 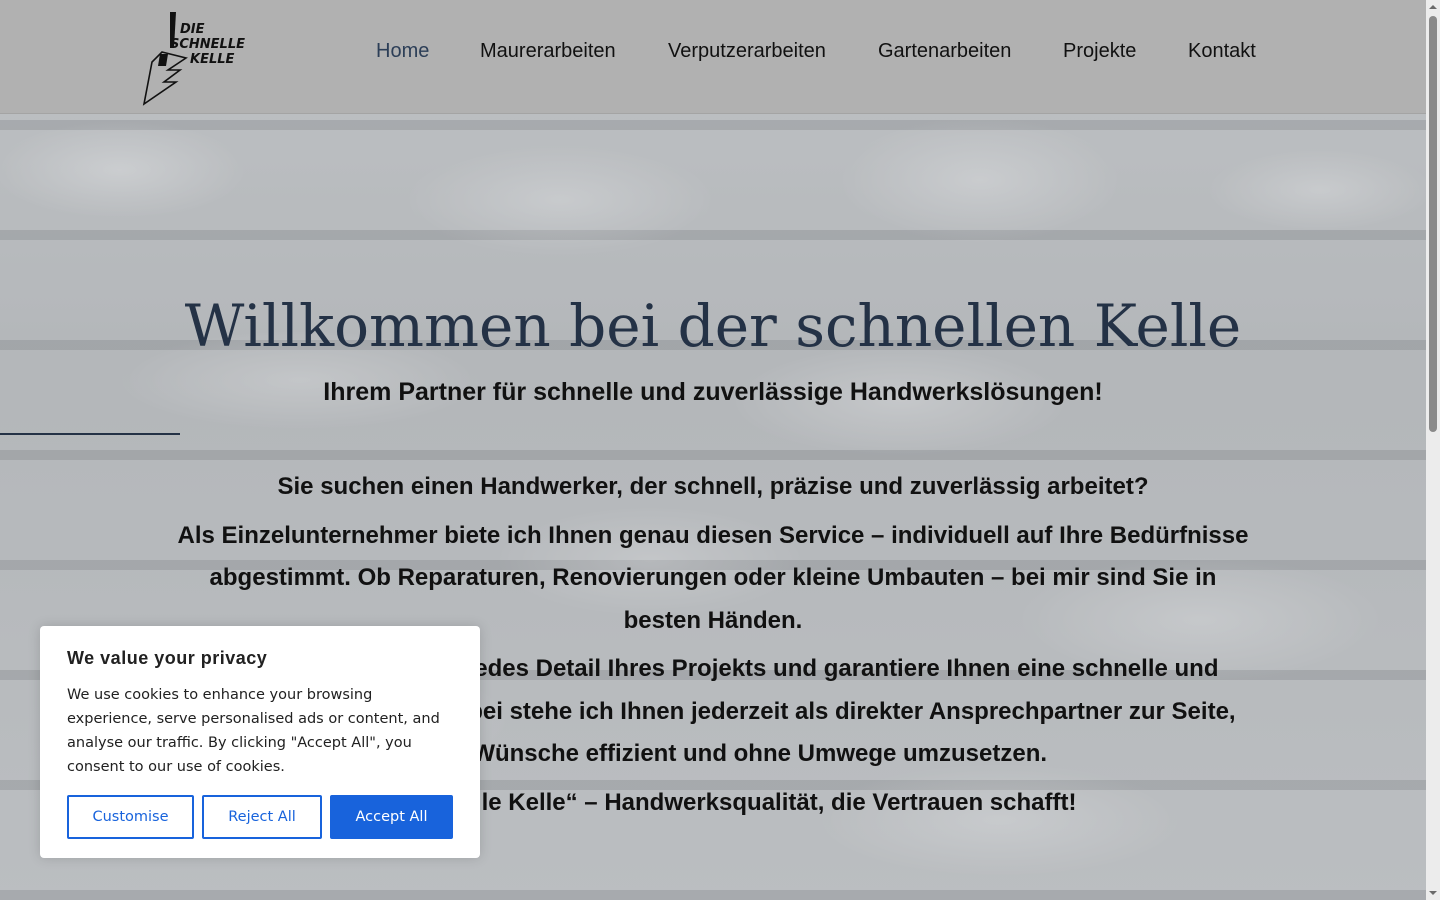 I want to click on customise-button: Customise, so click(x=130, y=817).